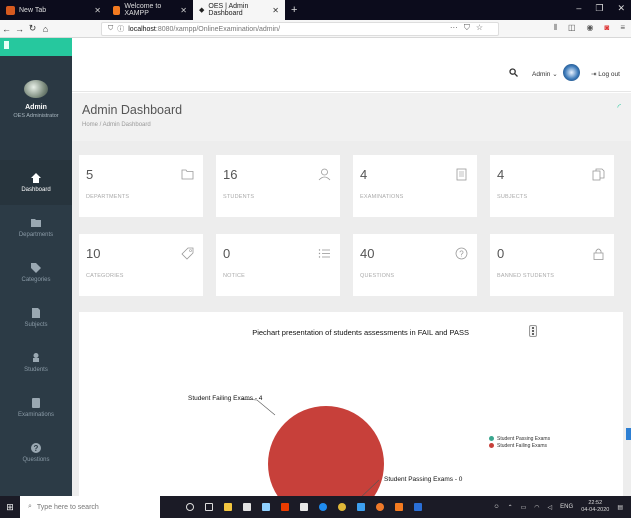 The image size is (631, 518). I want to click on vscode-icon, so click(361, 507).